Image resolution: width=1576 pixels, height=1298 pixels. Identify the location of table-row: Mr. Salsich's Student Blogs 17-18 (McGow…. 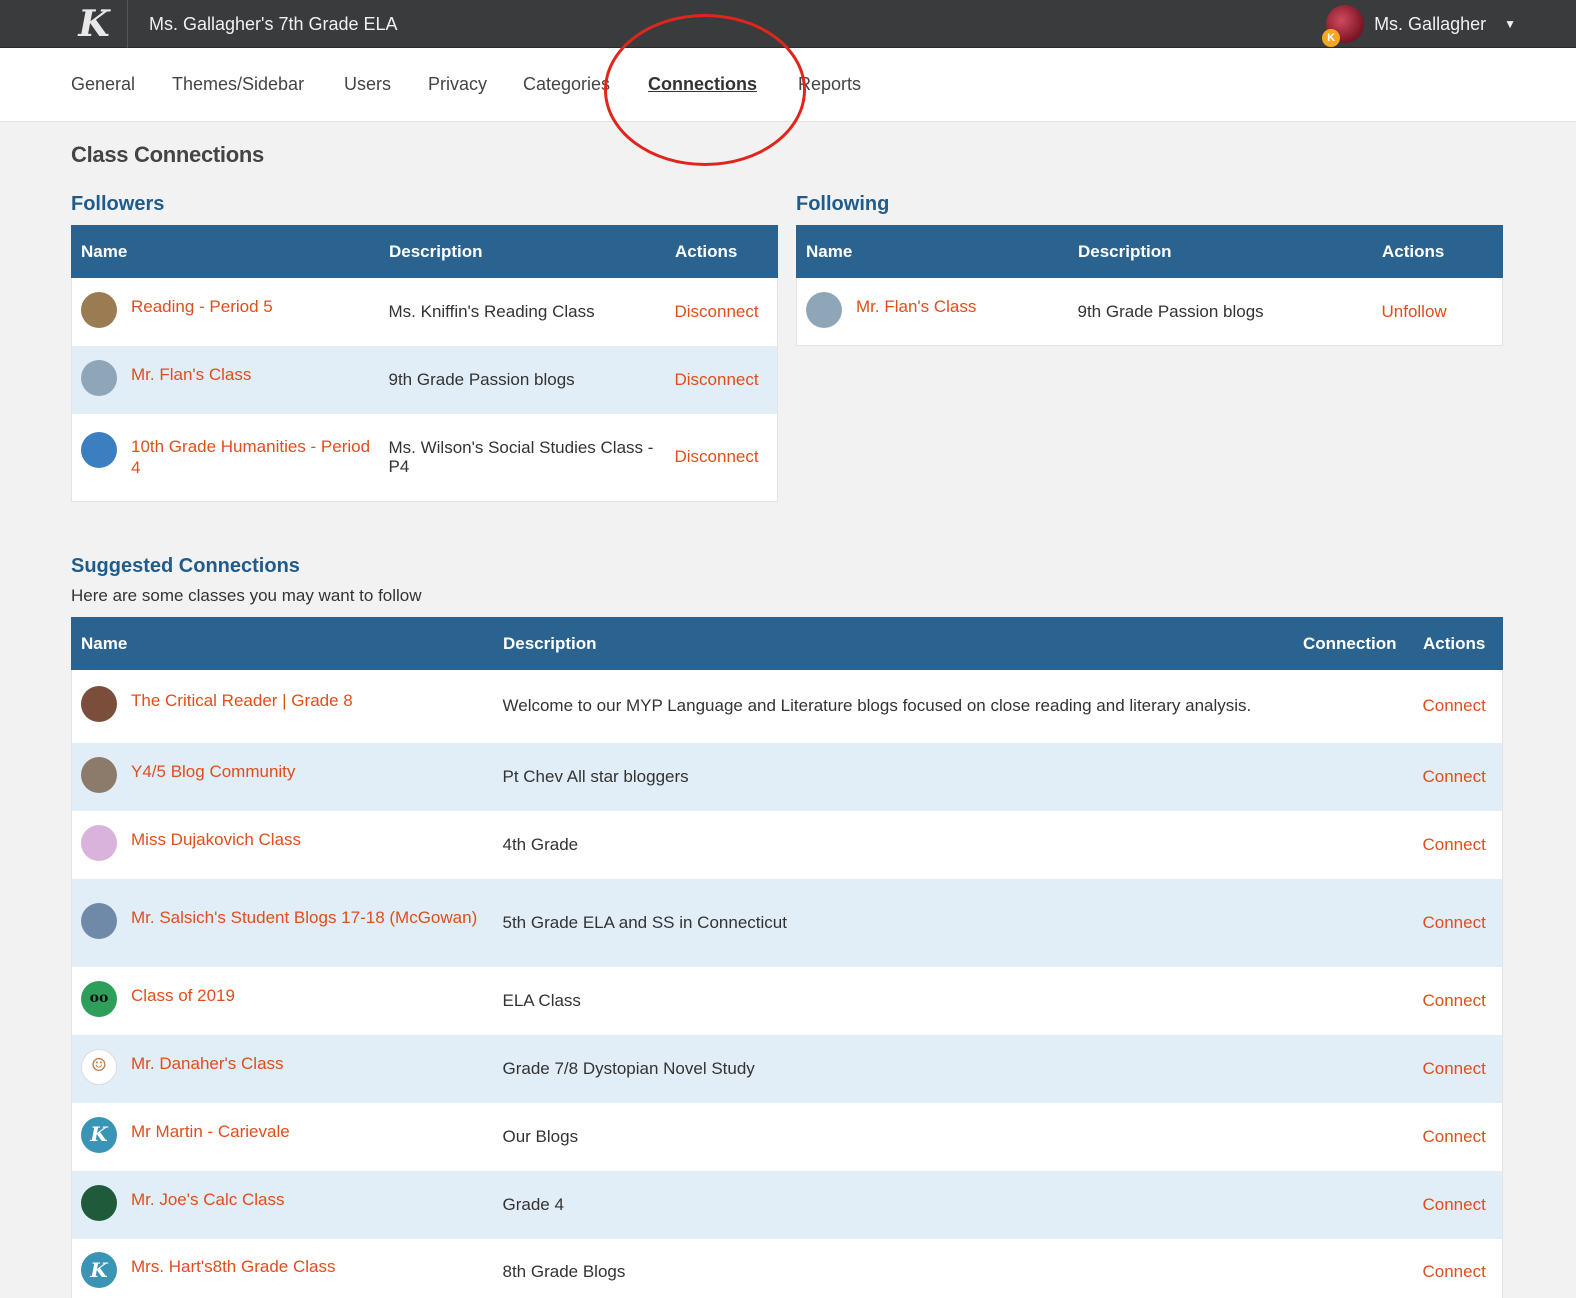
(787, 922).